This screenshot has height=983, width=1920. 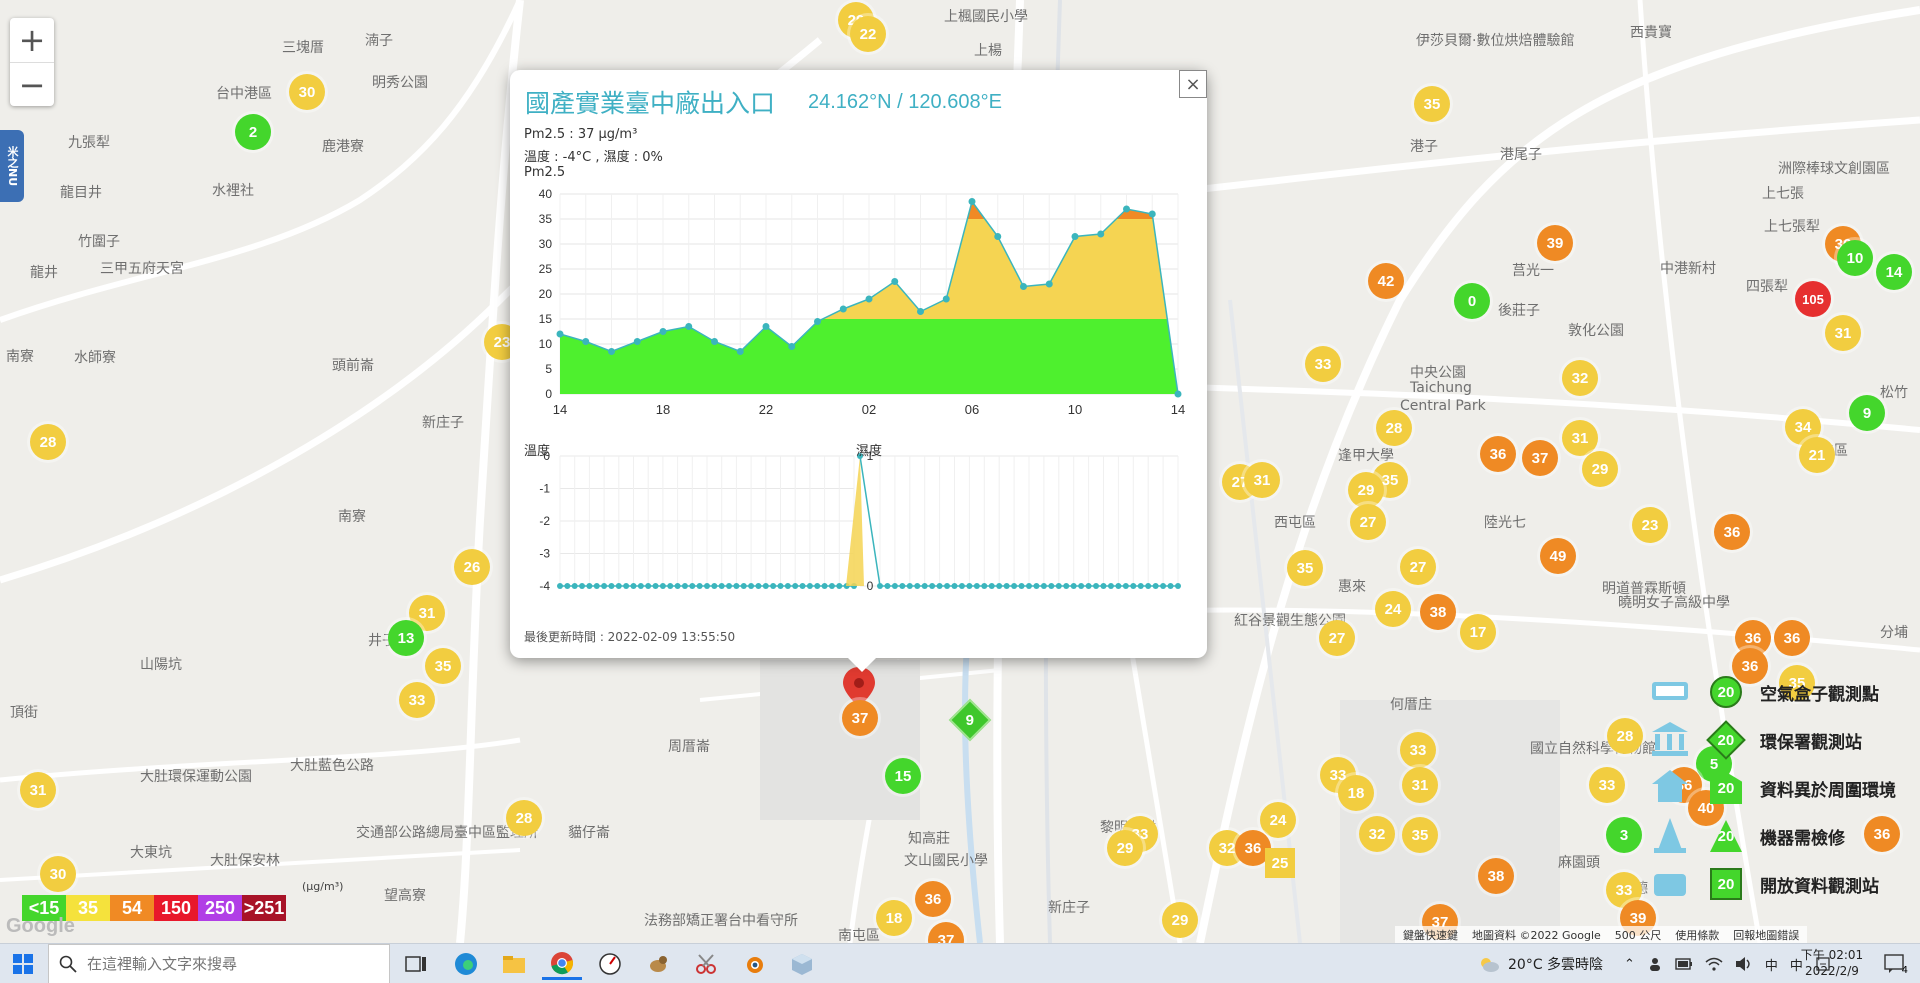 What do you see at coordinates (706, 964) in the screenshot?
I see `taskbar-app-snip` at bounding box center [706, 964].